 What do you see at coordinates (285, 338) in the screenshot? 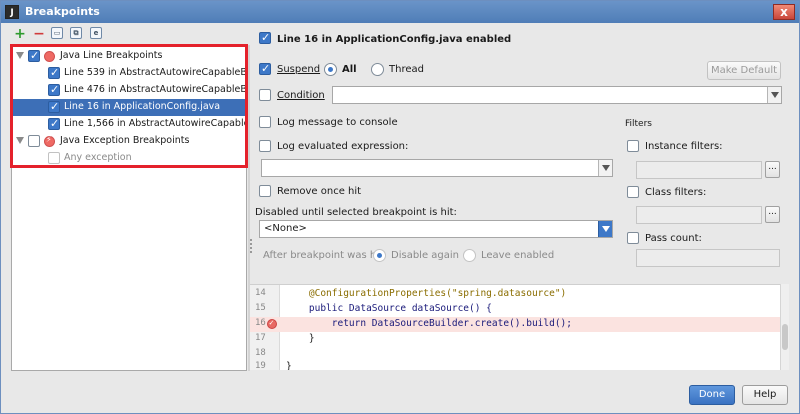
I see `code-line: 17 }` at bounding box center [285, 338].